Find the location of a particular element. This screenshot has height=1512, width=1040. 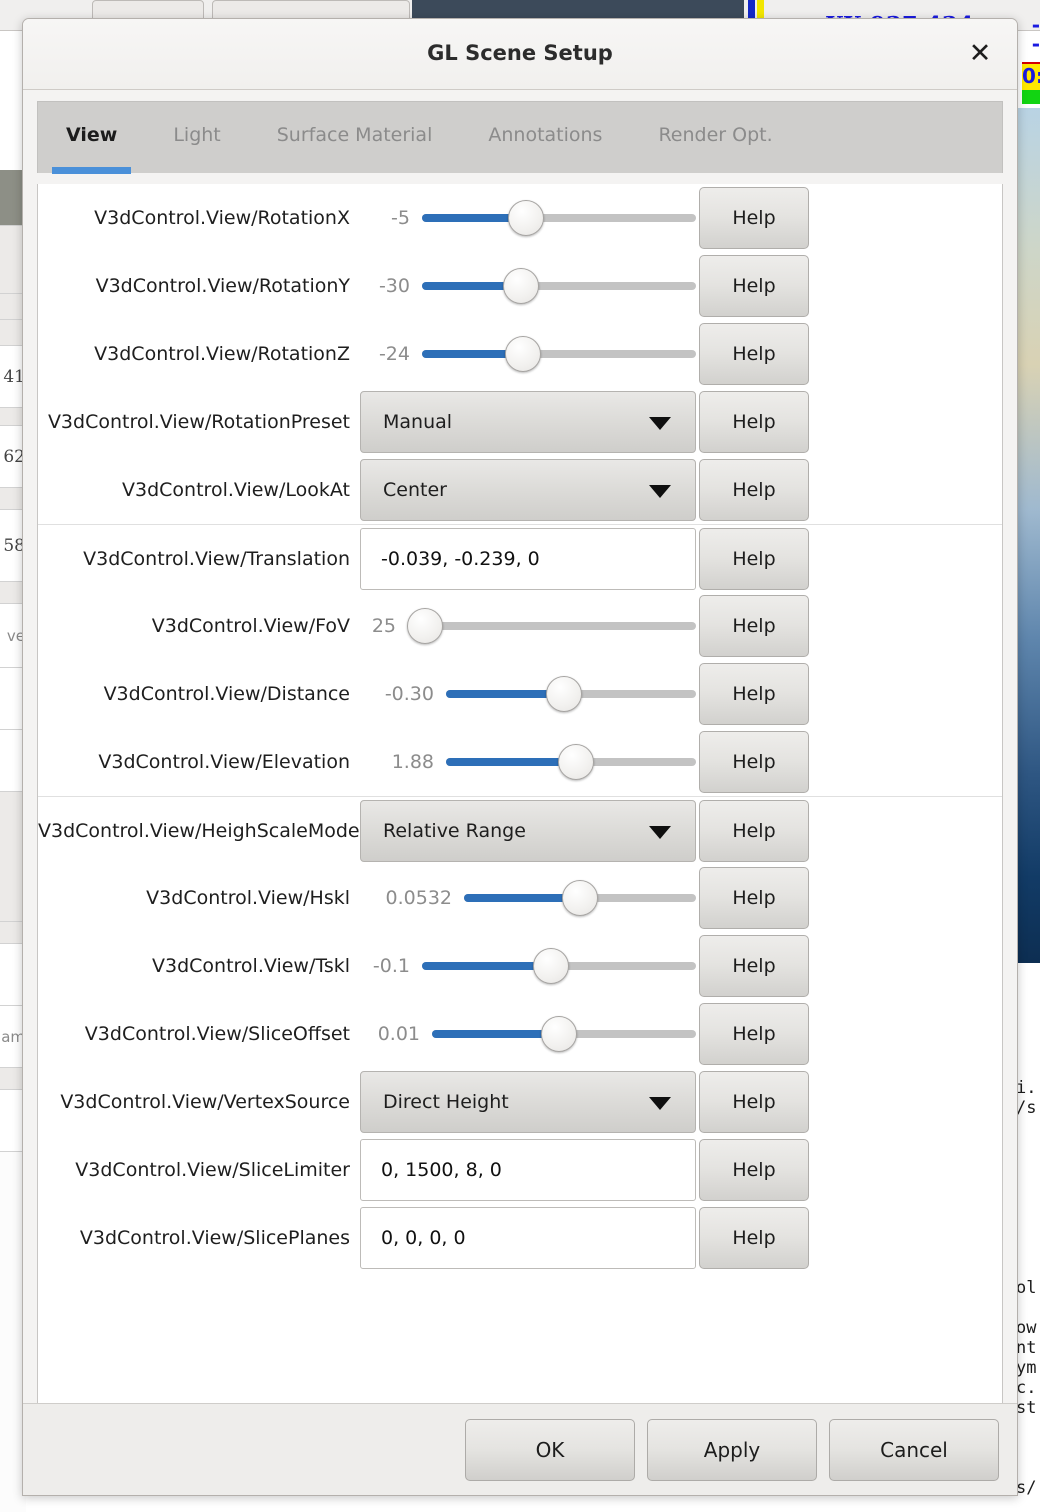

slider-control: 25 is located at coordinates (528, 626).